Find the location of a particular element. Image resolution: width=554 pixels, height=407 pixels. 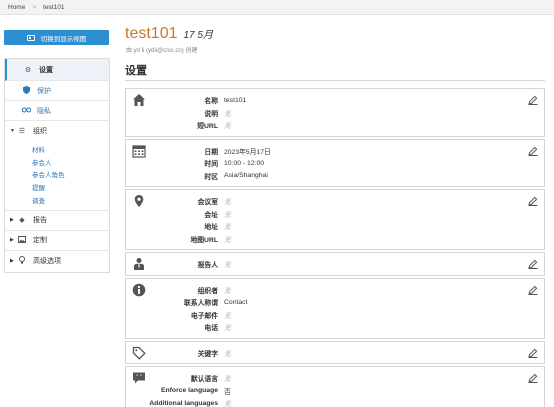

calendar-icon is located at coordinates (139, 163).